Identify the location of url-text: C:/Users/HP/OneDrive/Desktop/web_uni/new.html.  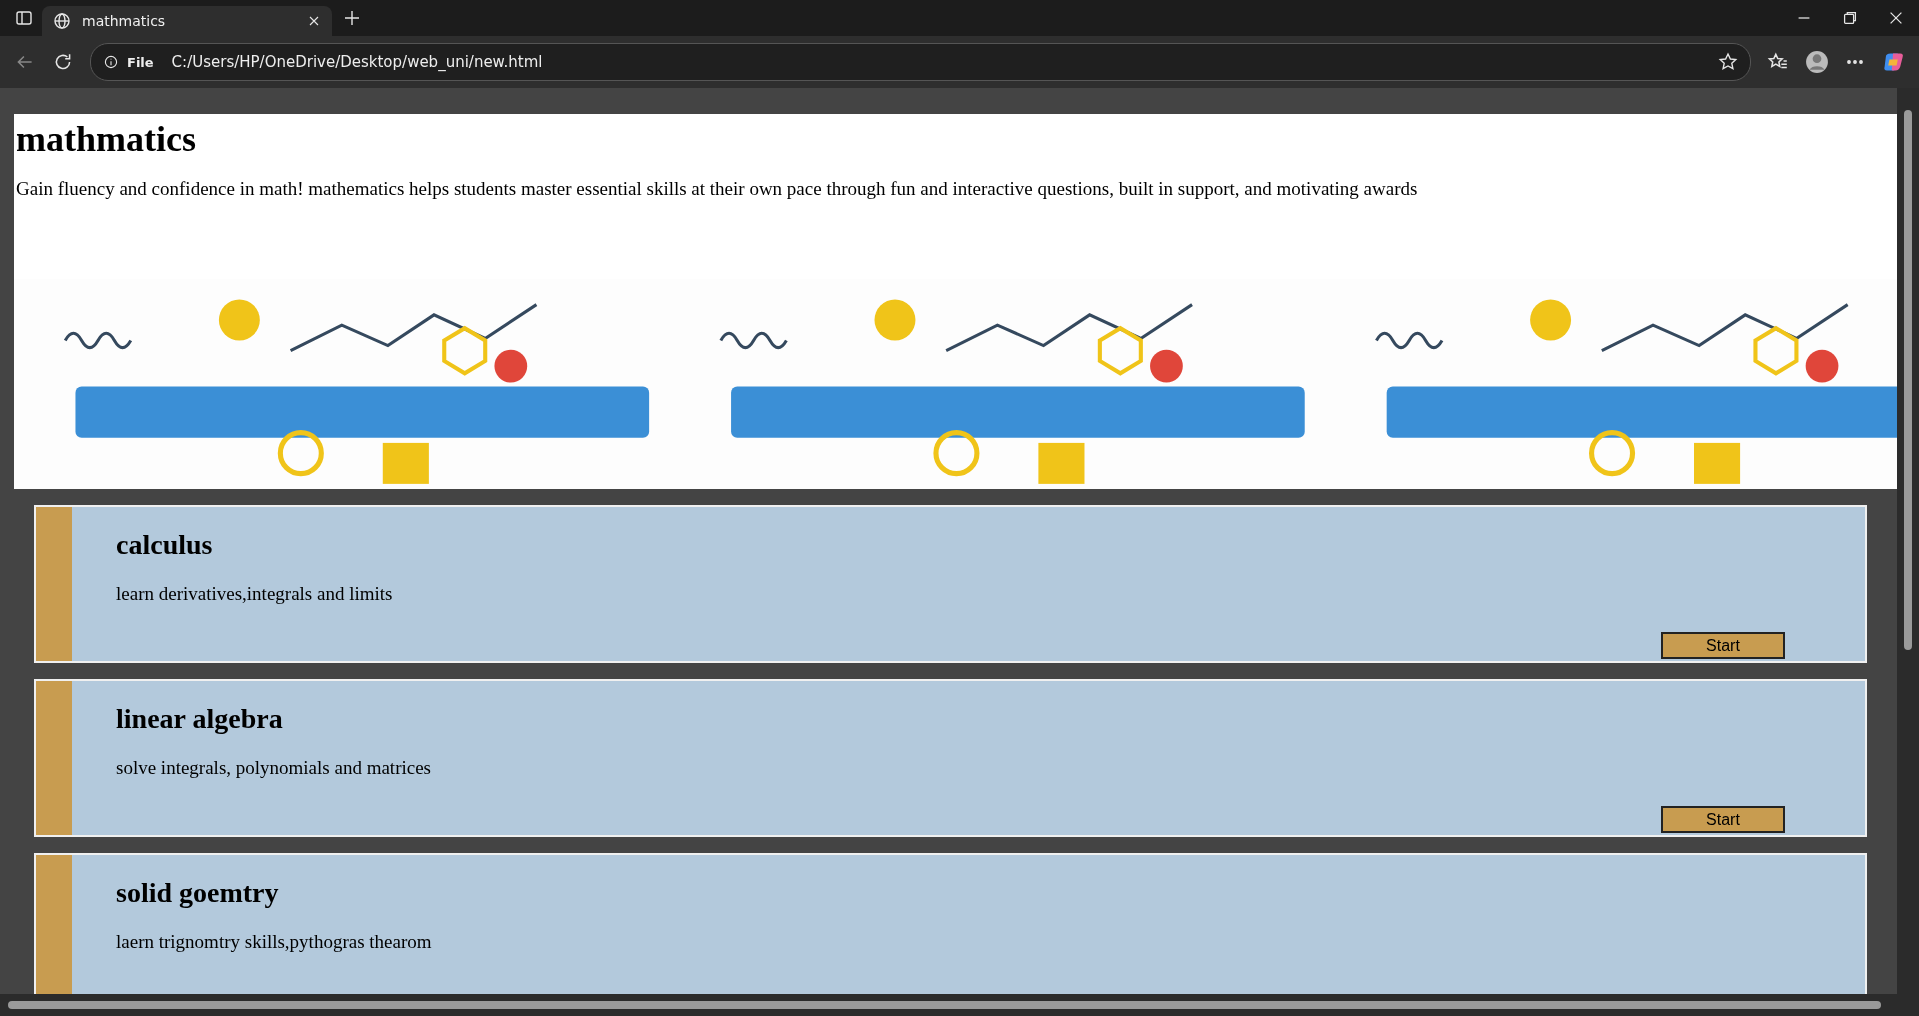
(357, 62).